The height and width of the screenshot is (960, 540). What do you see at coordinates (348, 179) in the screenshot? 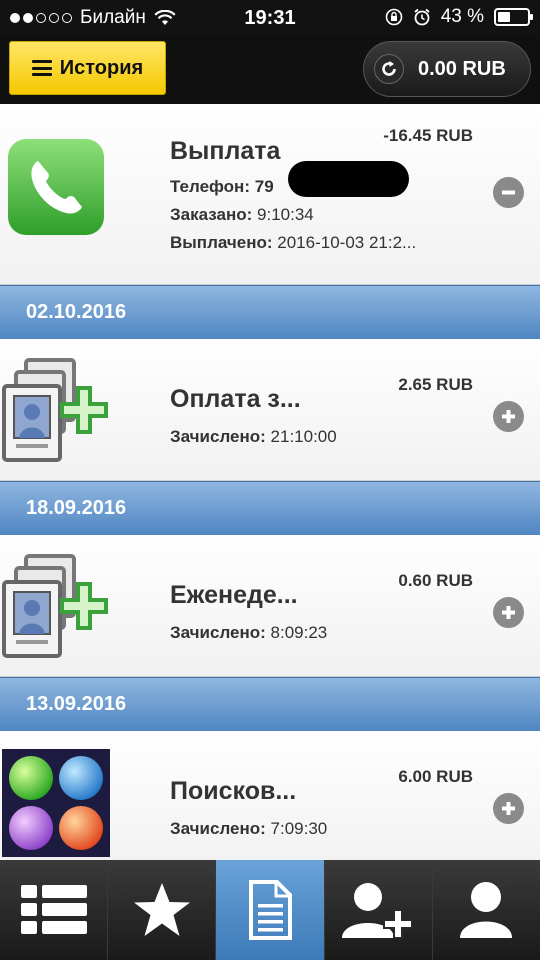
I see `redaction-mark` at bounding box center [348, 179].